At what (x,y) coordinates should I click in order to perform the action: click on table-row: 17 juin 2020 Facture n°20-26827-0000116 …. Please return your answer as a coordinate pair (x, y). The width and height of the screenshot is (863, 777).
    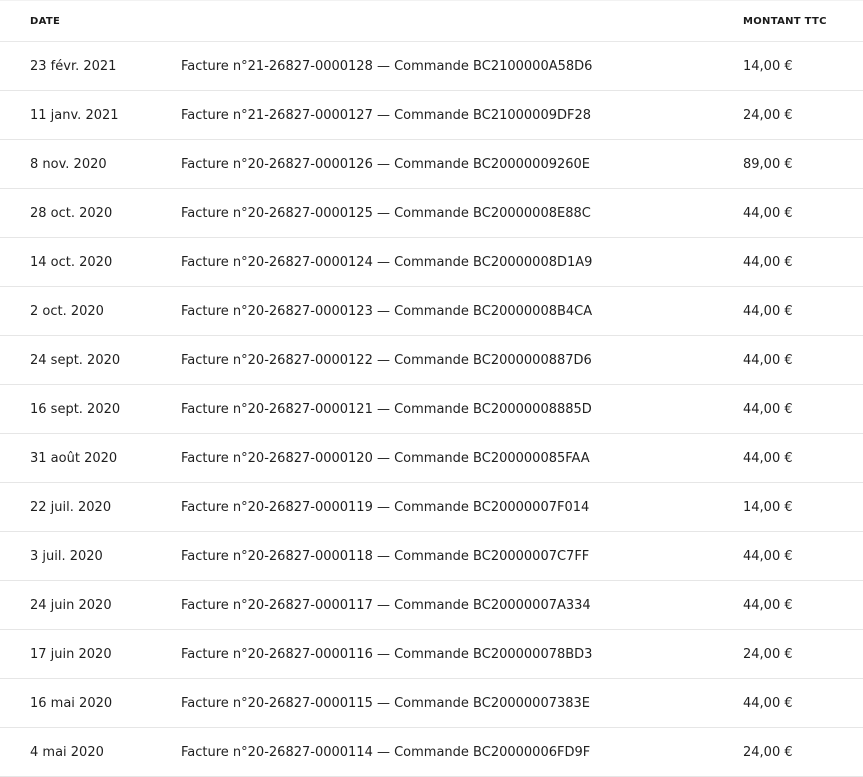
    Looking at the image, I should click on (431, 654).